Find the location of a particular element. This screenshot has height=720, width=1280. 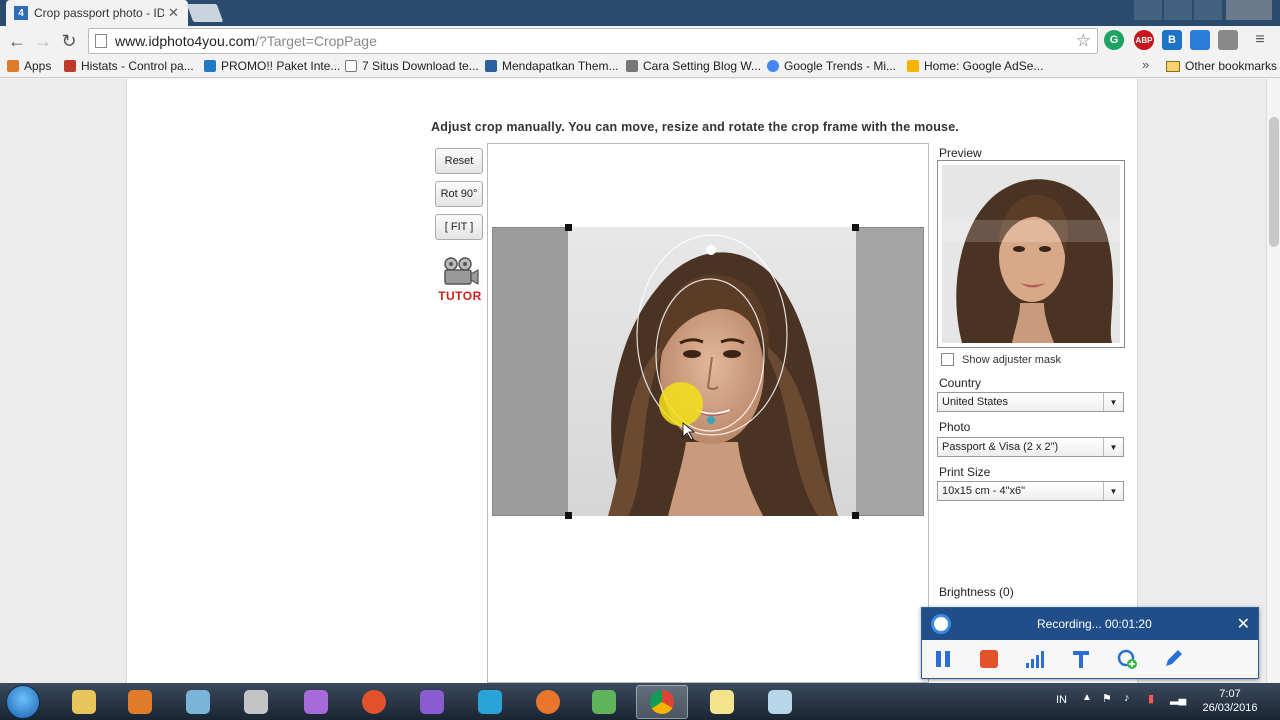

user-profile-button is located at coordinates (1148, 10).